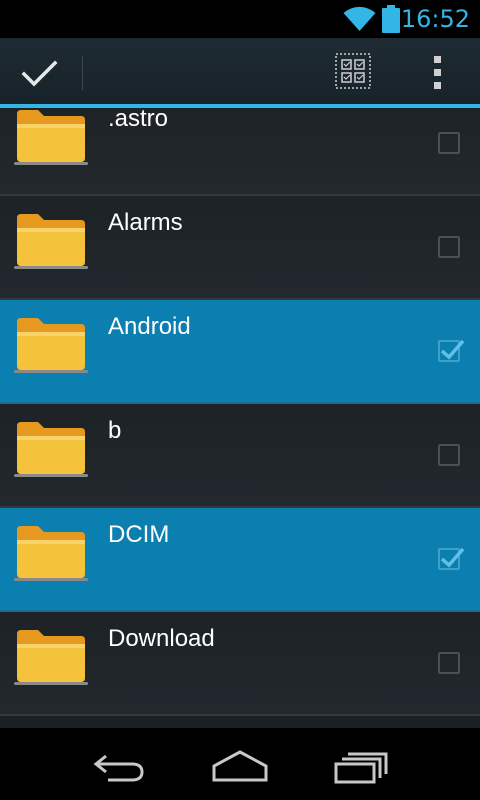 The image size is (480, 800). What do you see at coordinates (115, 430) in the screenshot?
I see `file-name: b` at bounding box center [115, 430].